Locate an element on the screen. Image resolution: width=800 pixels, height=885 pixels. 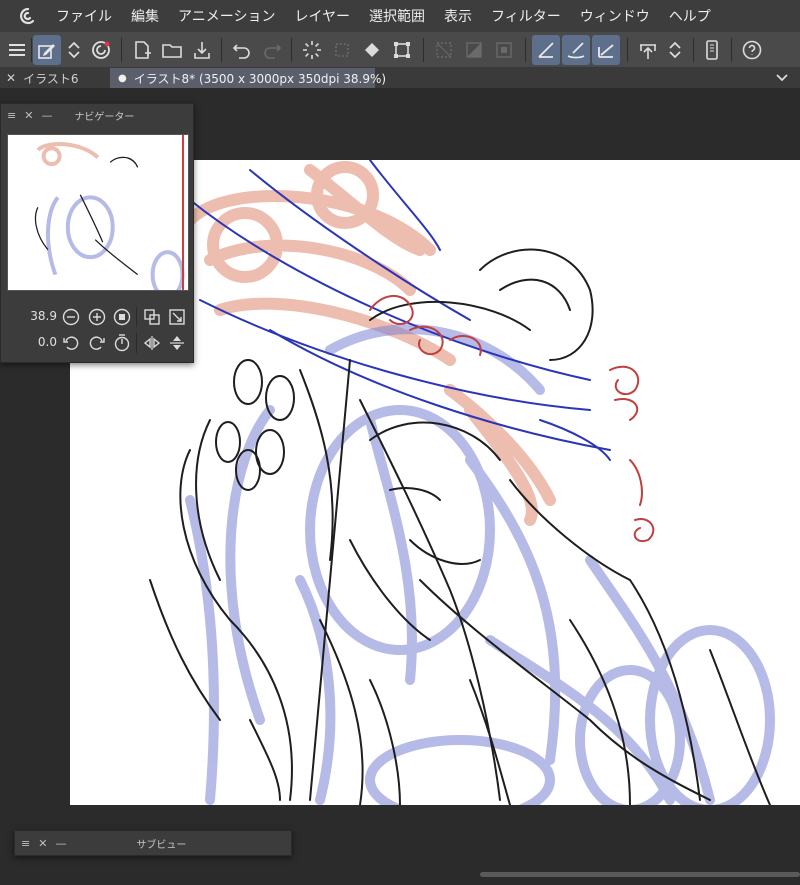
menu-window: ウィンドウ is located at coordinates (615, 16).